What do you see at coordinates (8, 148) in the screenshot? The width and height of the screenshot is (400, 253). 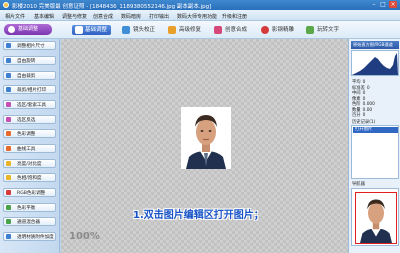 I see `curves-icon` at bounding box center [8, 148].